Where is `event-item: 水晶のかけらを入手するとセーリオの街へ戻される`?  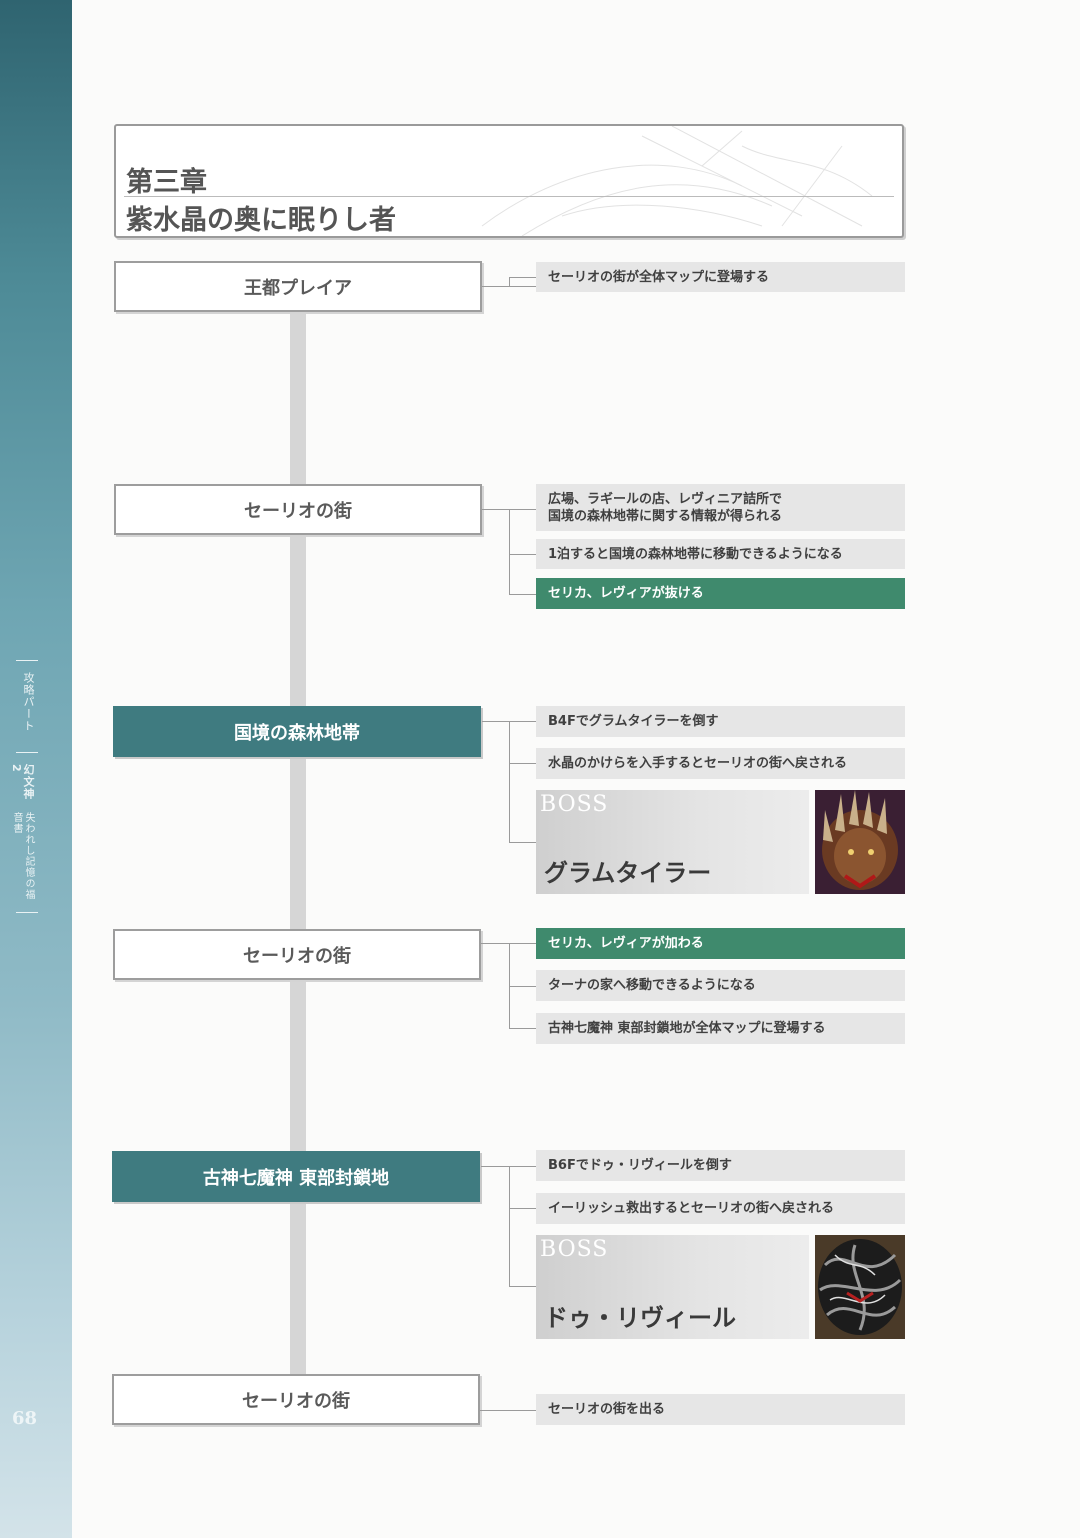
event-item: 水晶のかけらを入手するとセーリオの街へ戻される is located at coordinates (720, 763).